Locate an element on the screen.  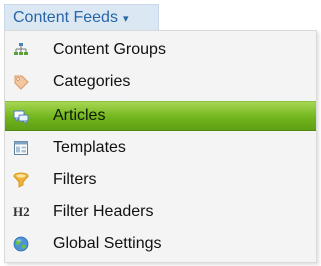
org-chart-icon is located at coordinates (21, 50).